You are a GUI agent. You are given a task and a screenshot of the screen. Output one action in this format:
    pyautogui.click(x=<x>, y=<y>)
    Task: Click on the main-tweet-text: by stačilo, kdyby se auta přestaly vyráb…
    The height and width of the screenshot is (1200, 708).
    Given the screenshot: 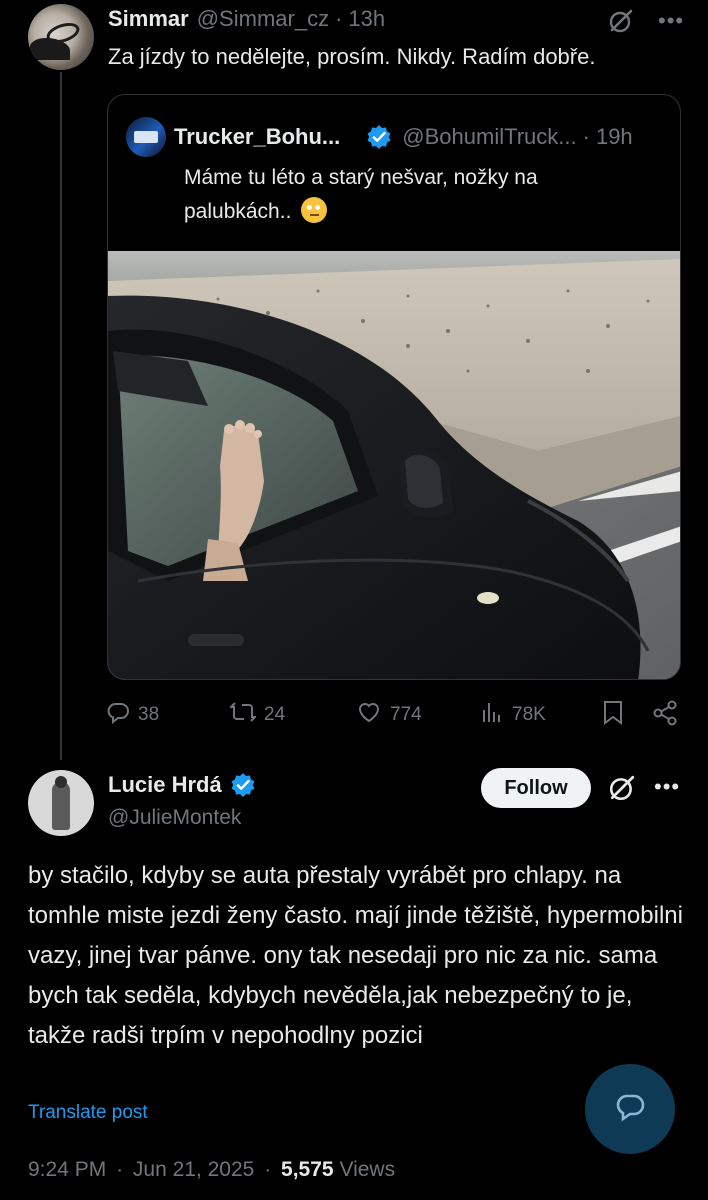 What is the action you would take?
    pyautogui.click(x=355, y=955)
    